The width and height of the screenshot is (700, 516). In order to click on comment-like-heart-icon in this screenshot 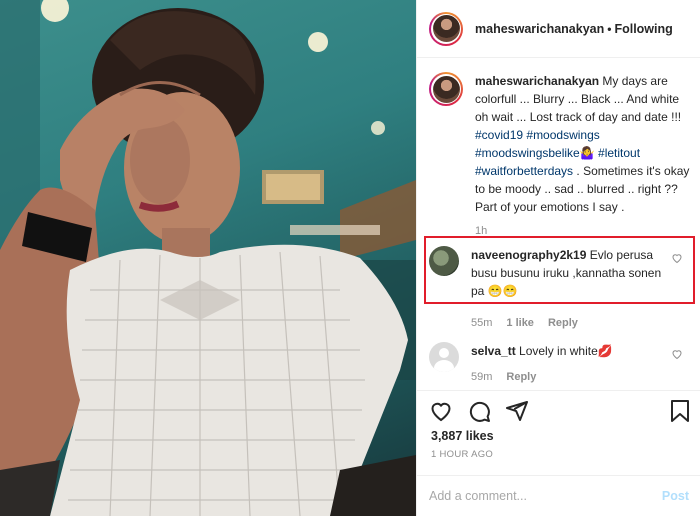, I will do `click(677, 354)`.